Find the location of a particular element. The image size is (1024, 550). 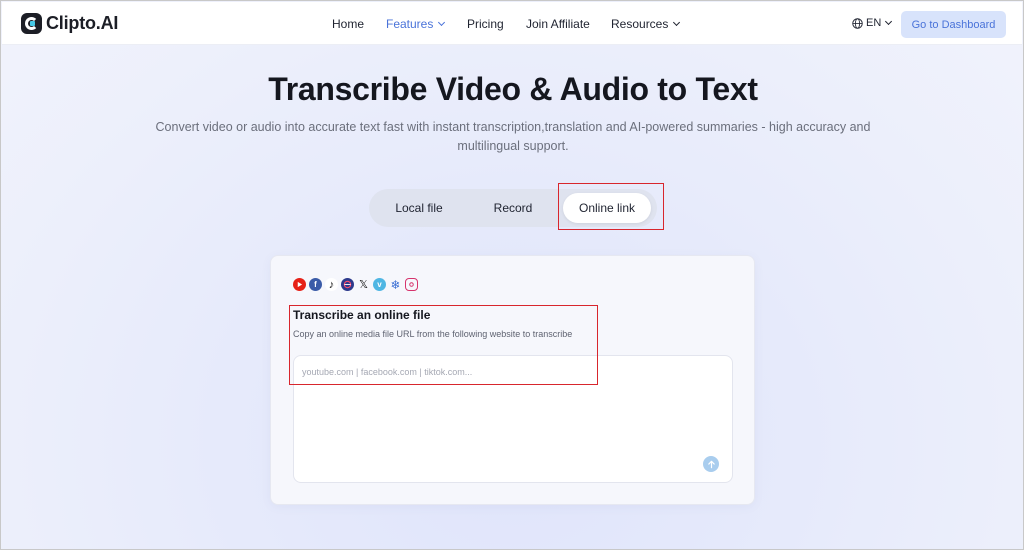

source-tabs: Local file Record Online link is located at coordinates (513, 208).